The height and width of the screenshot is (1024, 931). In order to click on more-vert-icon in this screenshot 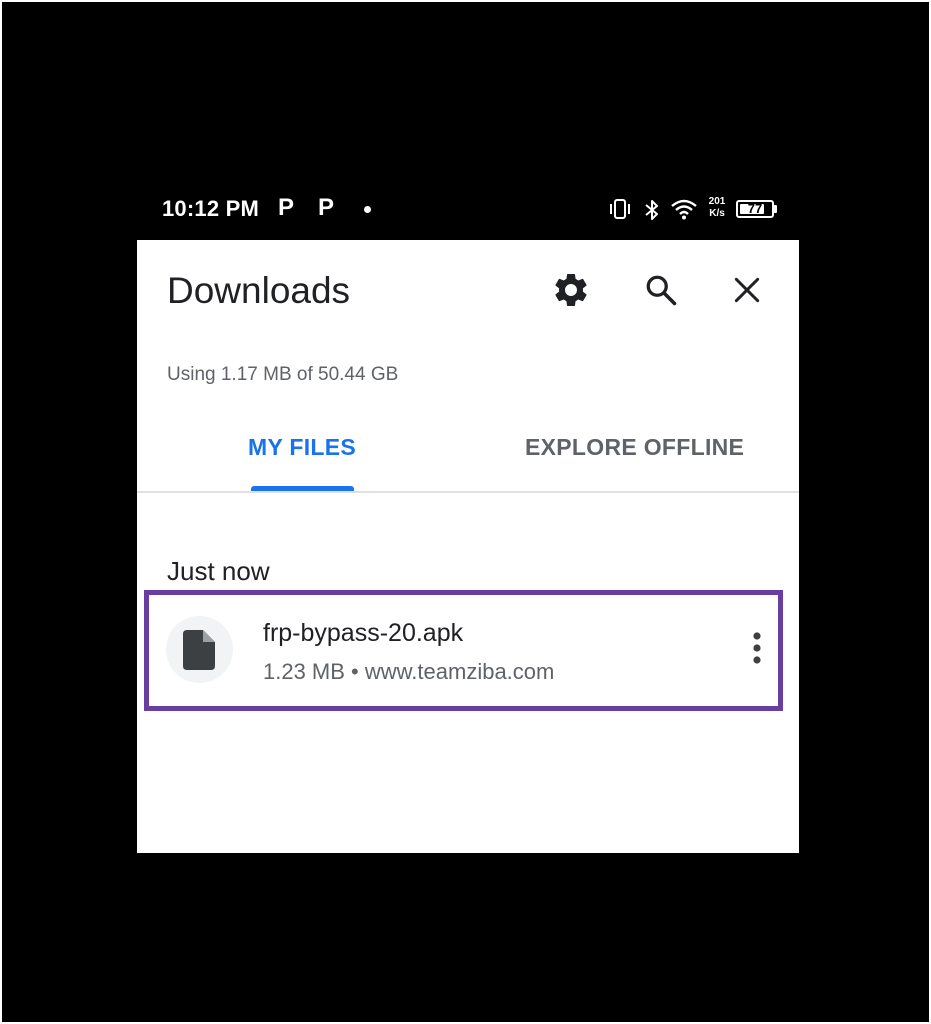, I will do `click(757, 650)`.